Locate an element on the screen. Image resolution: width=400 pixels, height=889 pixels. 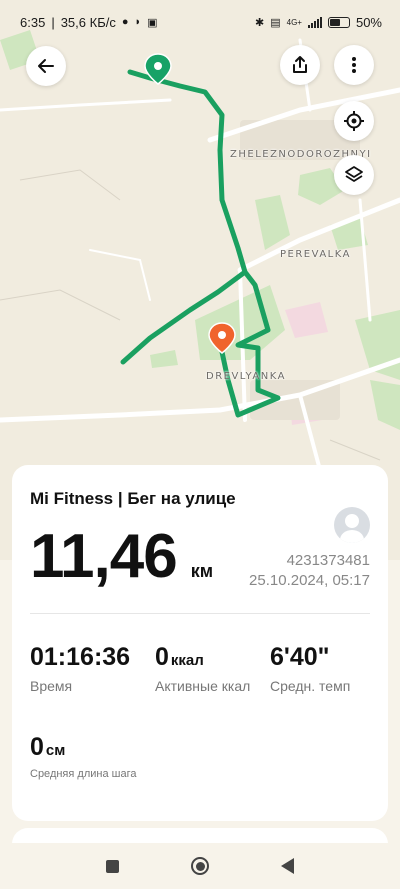
workout-id: 4231373481 is located at coordinates (328, 560).